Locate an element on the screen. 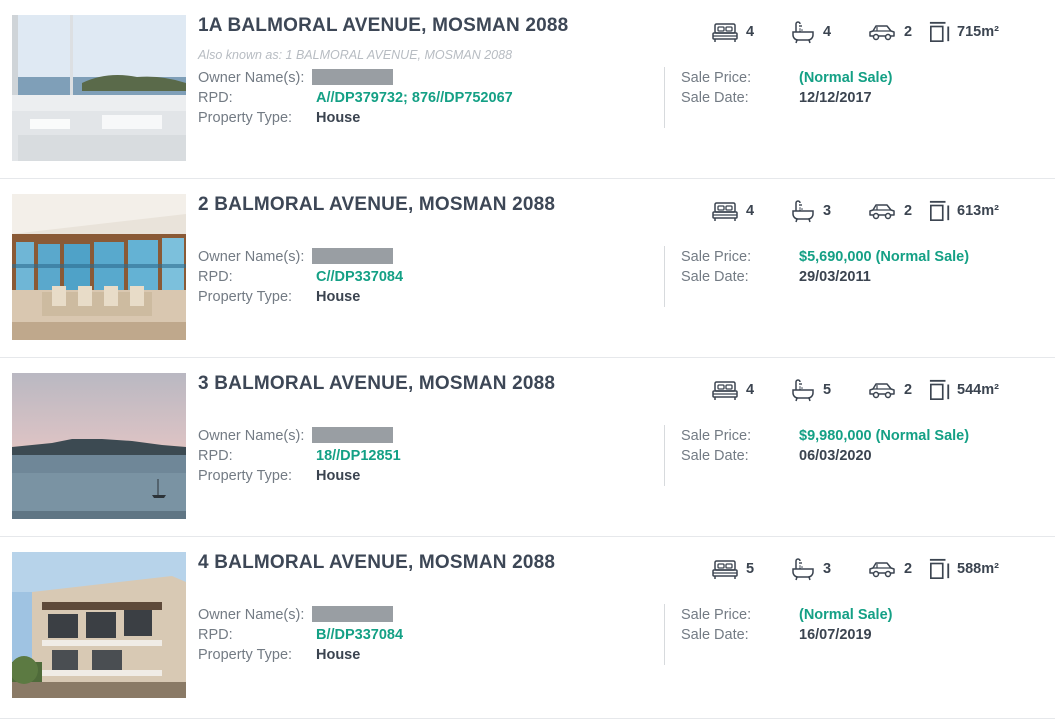 The height and width of the screenshot is (720, 1055). bathrooms: 5 is located at coordinates (811, 390).